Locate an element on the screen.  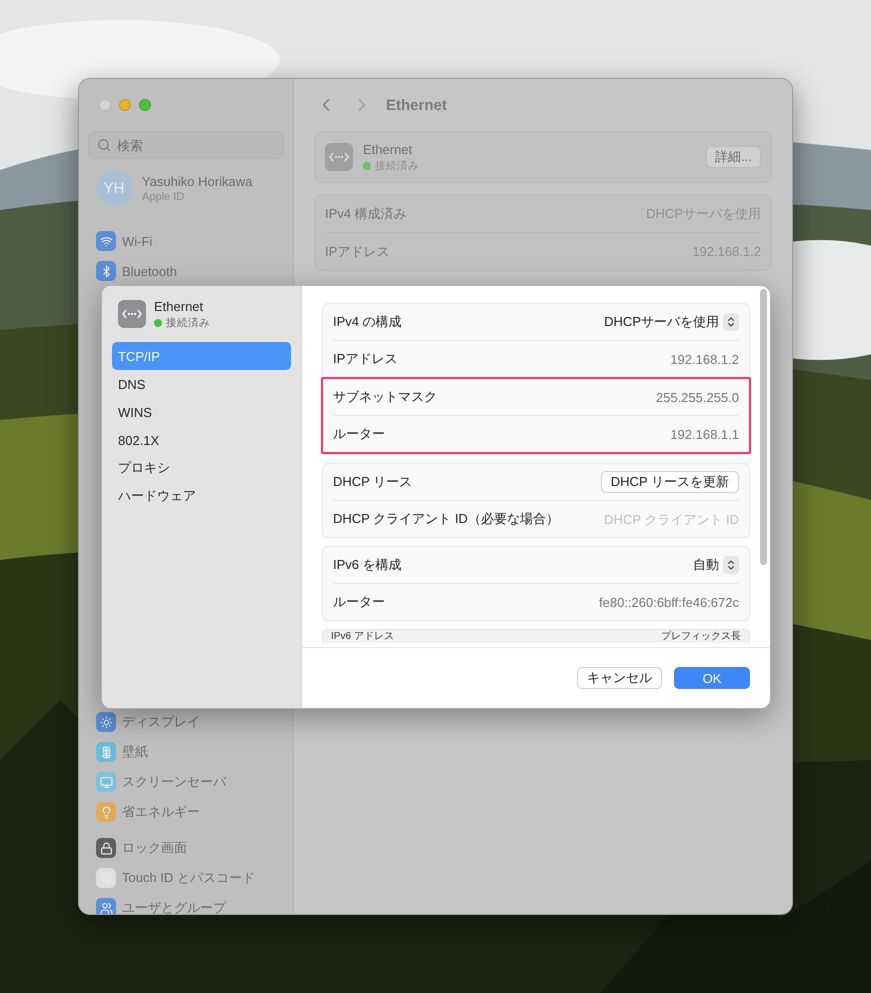
toolbar-title: Ethernet is located at coordinates (416, 105).